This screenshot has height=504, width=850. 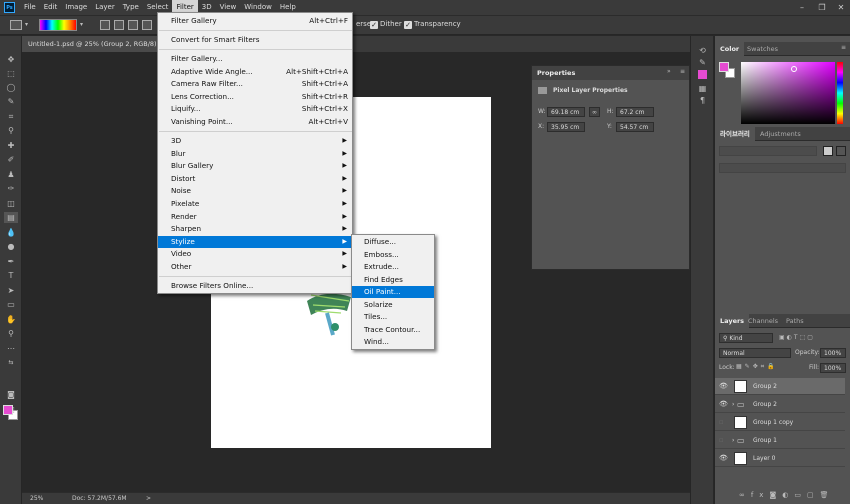 I want to click on type-tool-icon: T, so click(x=11, y=275).